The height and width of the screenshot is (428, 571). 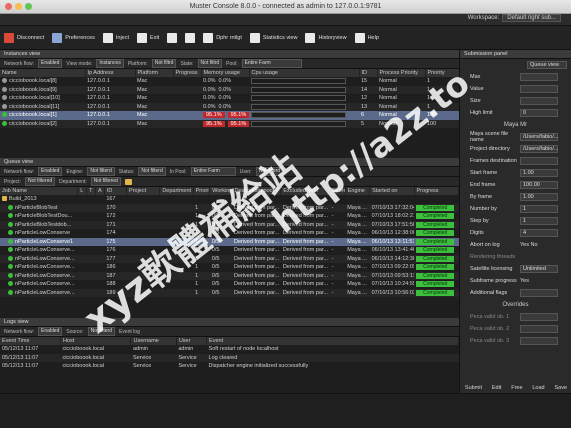 I want to click on logs-column-header: Event Time, so click(x=30, y=341).